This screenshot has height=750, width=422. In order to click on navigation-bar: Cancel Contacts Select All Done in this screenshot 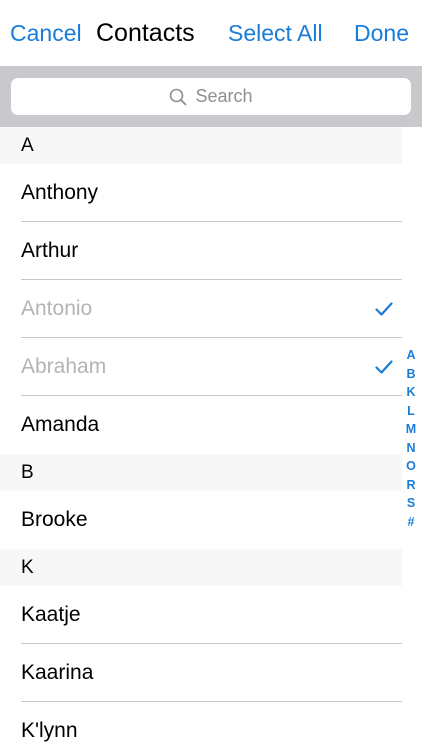, I will do `click(211, 33)`.